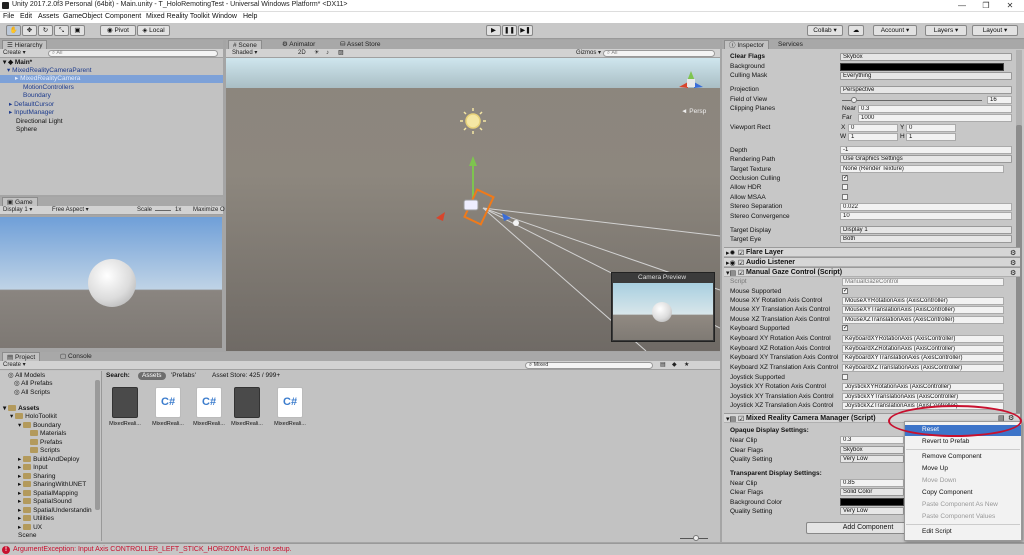 This screenshot has height=555, width=1024. I want to click on scope-prefabs: 'Prefabs', so click(183, 375).